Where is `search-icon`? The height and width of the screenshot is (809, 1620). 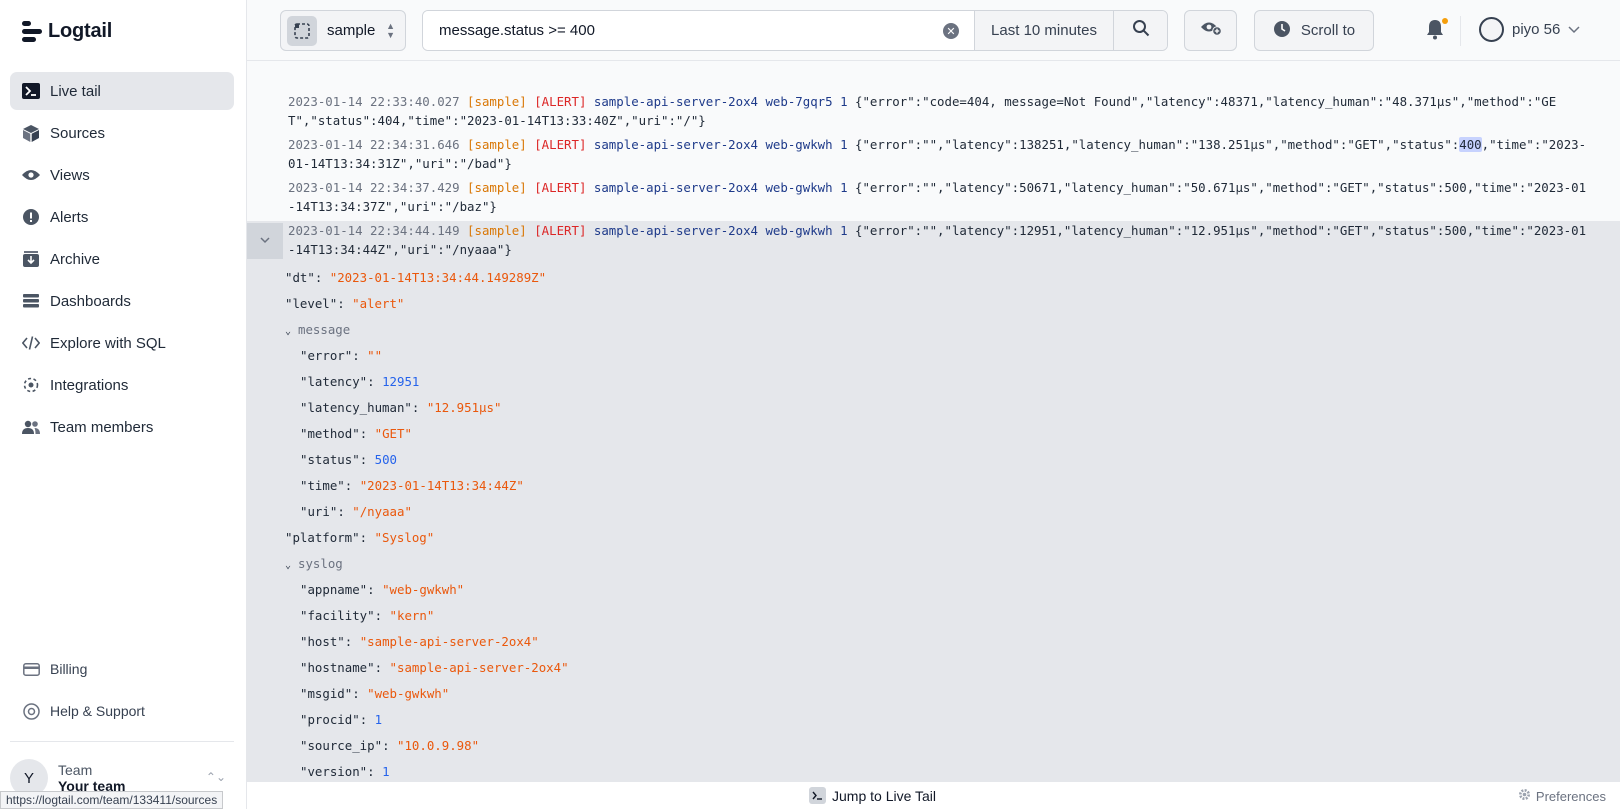
search-icon is located at coordinates (1141, 30).